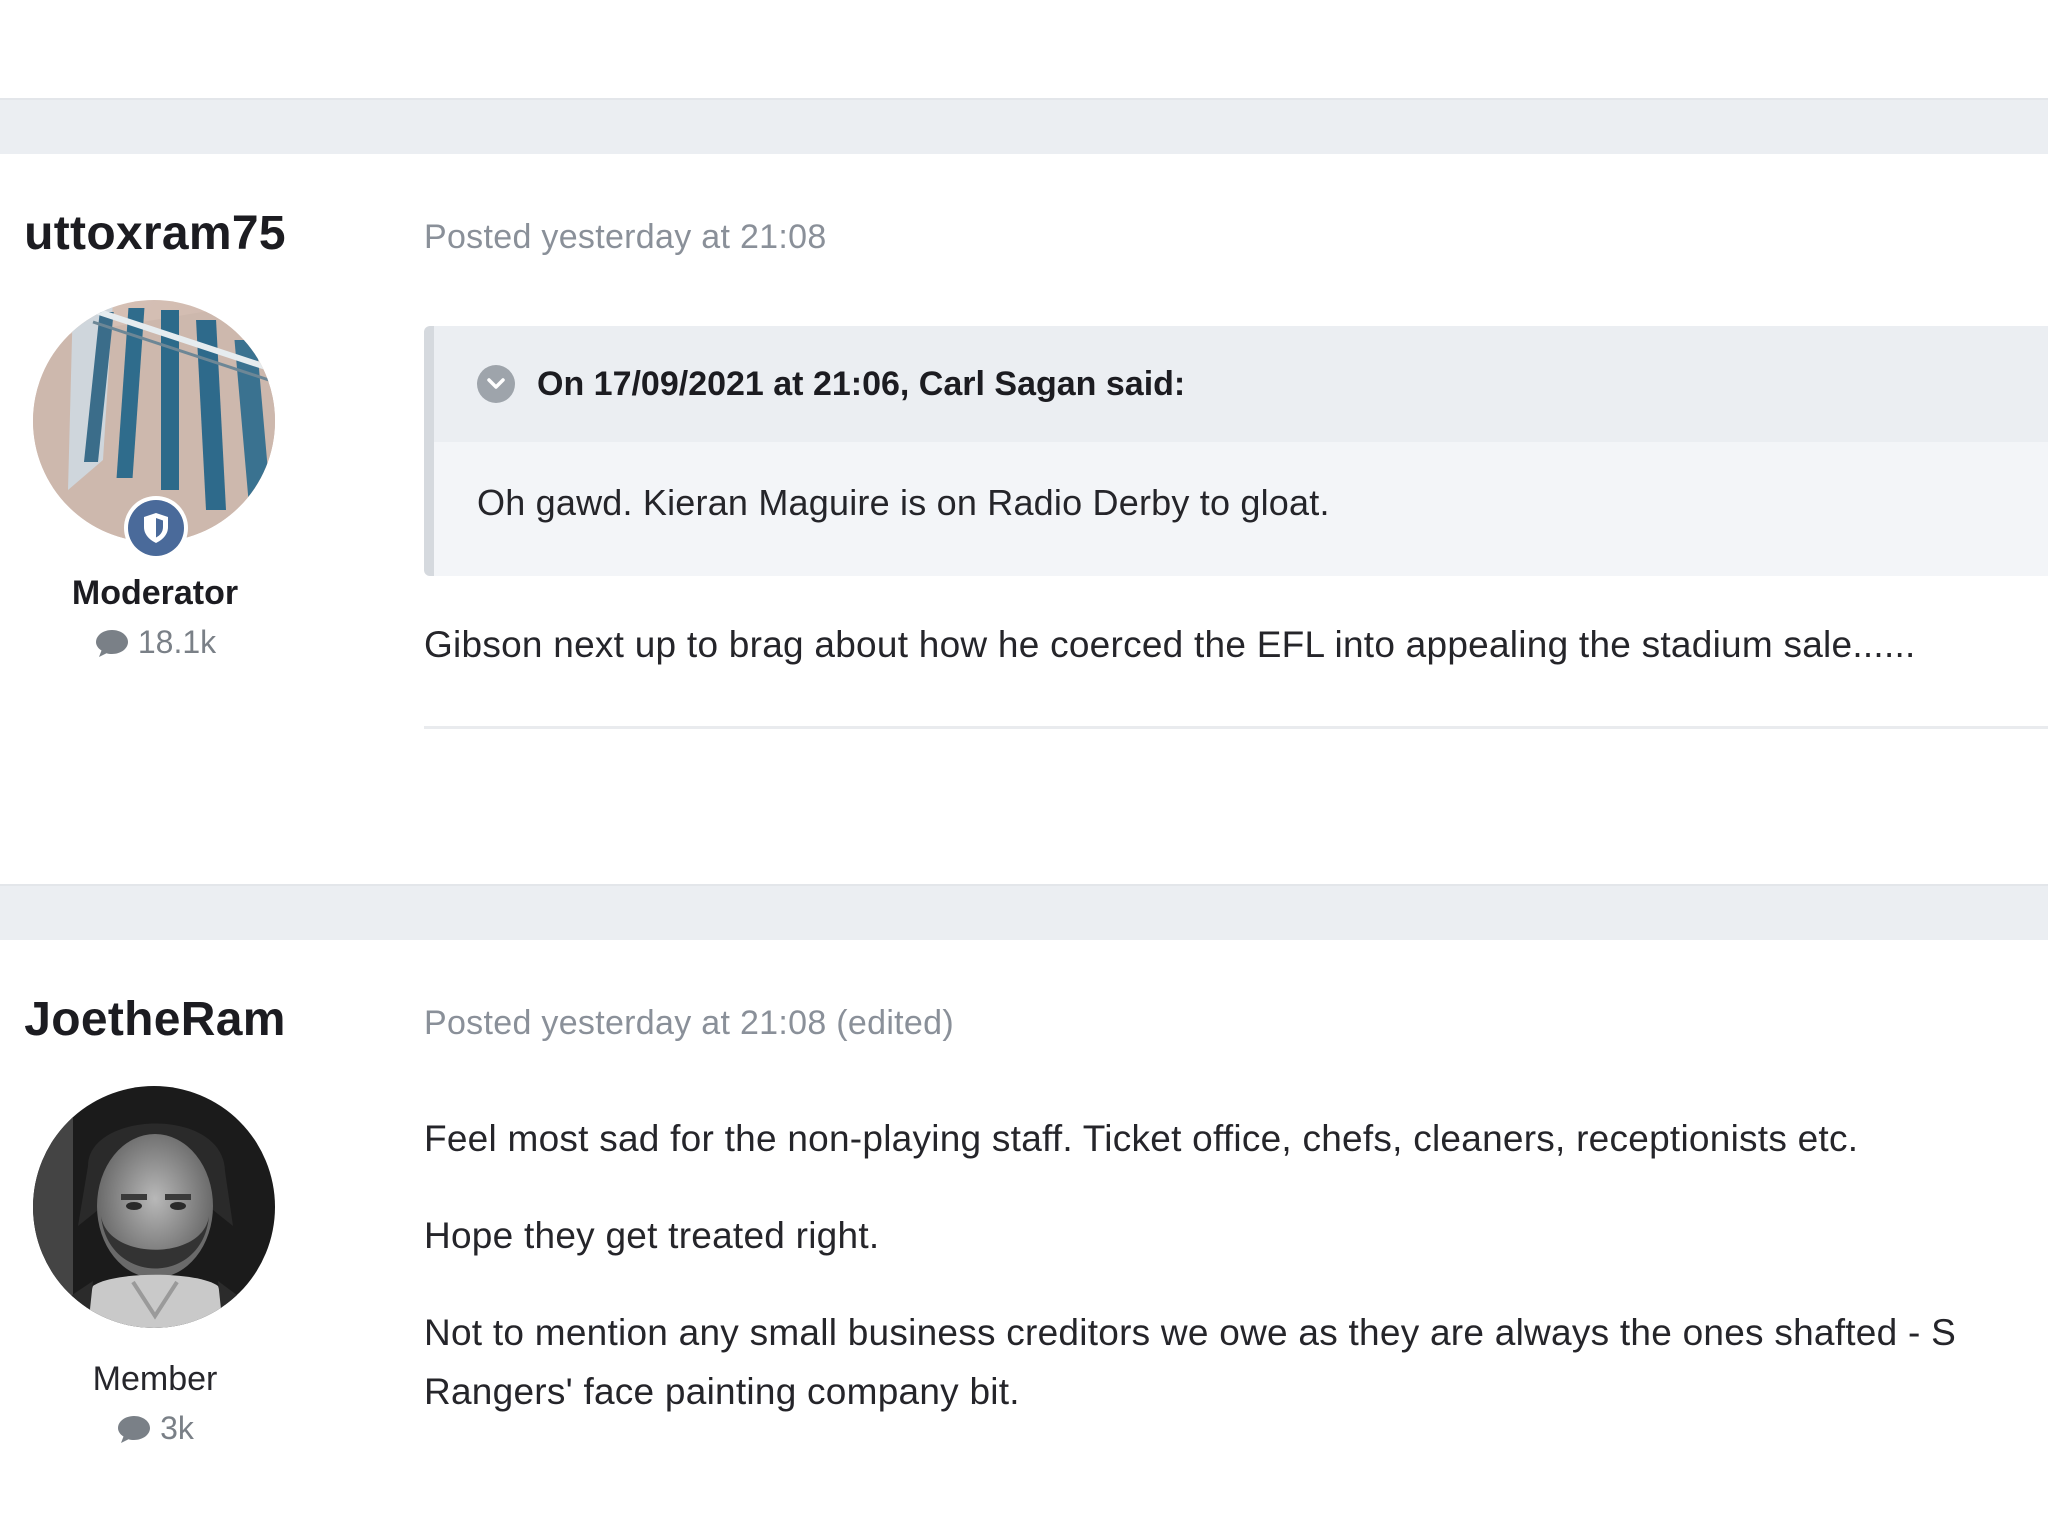  I want to click on post-paragraph: Rangers' face painting company bit., so click(722, 1391).